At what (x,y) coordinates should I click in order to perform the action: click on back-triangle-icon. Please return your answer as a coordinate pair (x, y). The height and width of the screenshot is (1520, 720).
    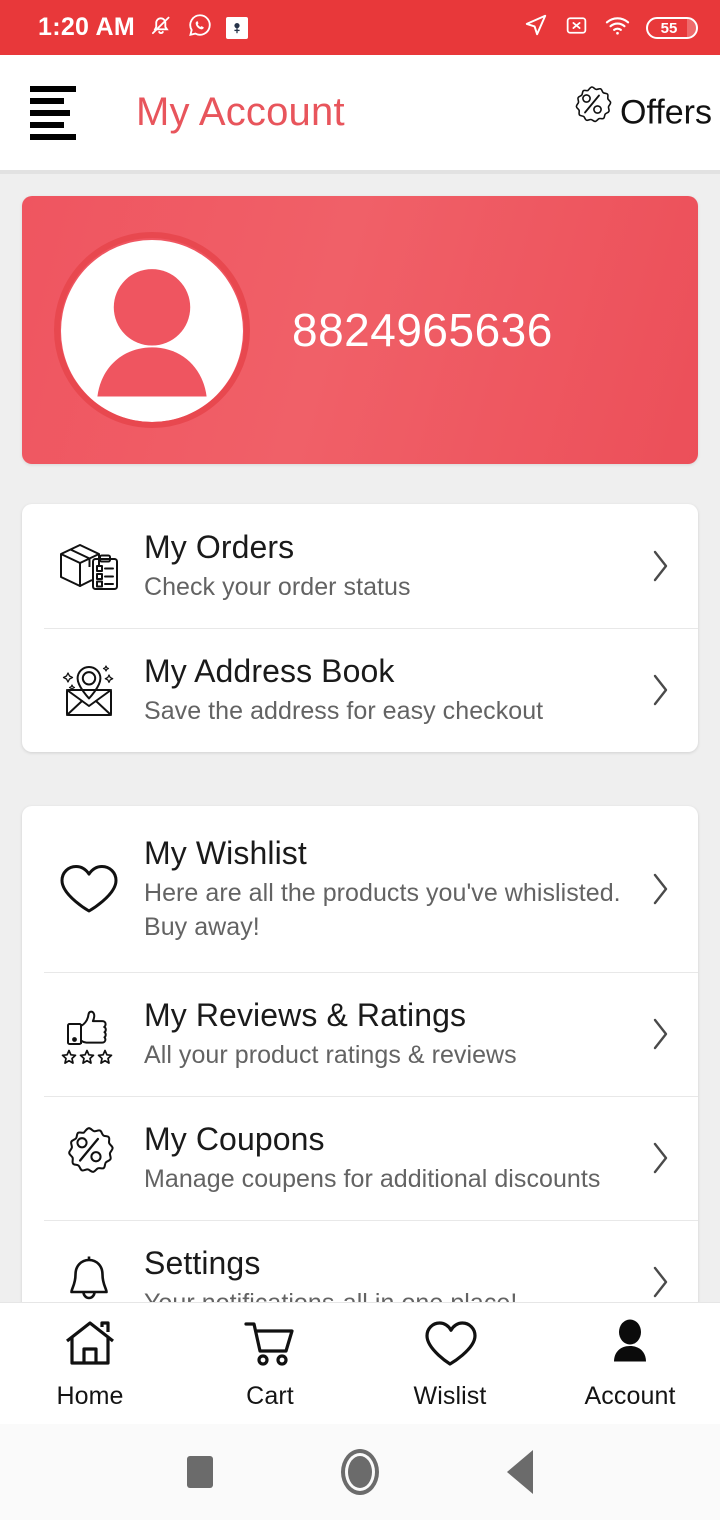
    Looking at the image, I should click on (520, 1472).